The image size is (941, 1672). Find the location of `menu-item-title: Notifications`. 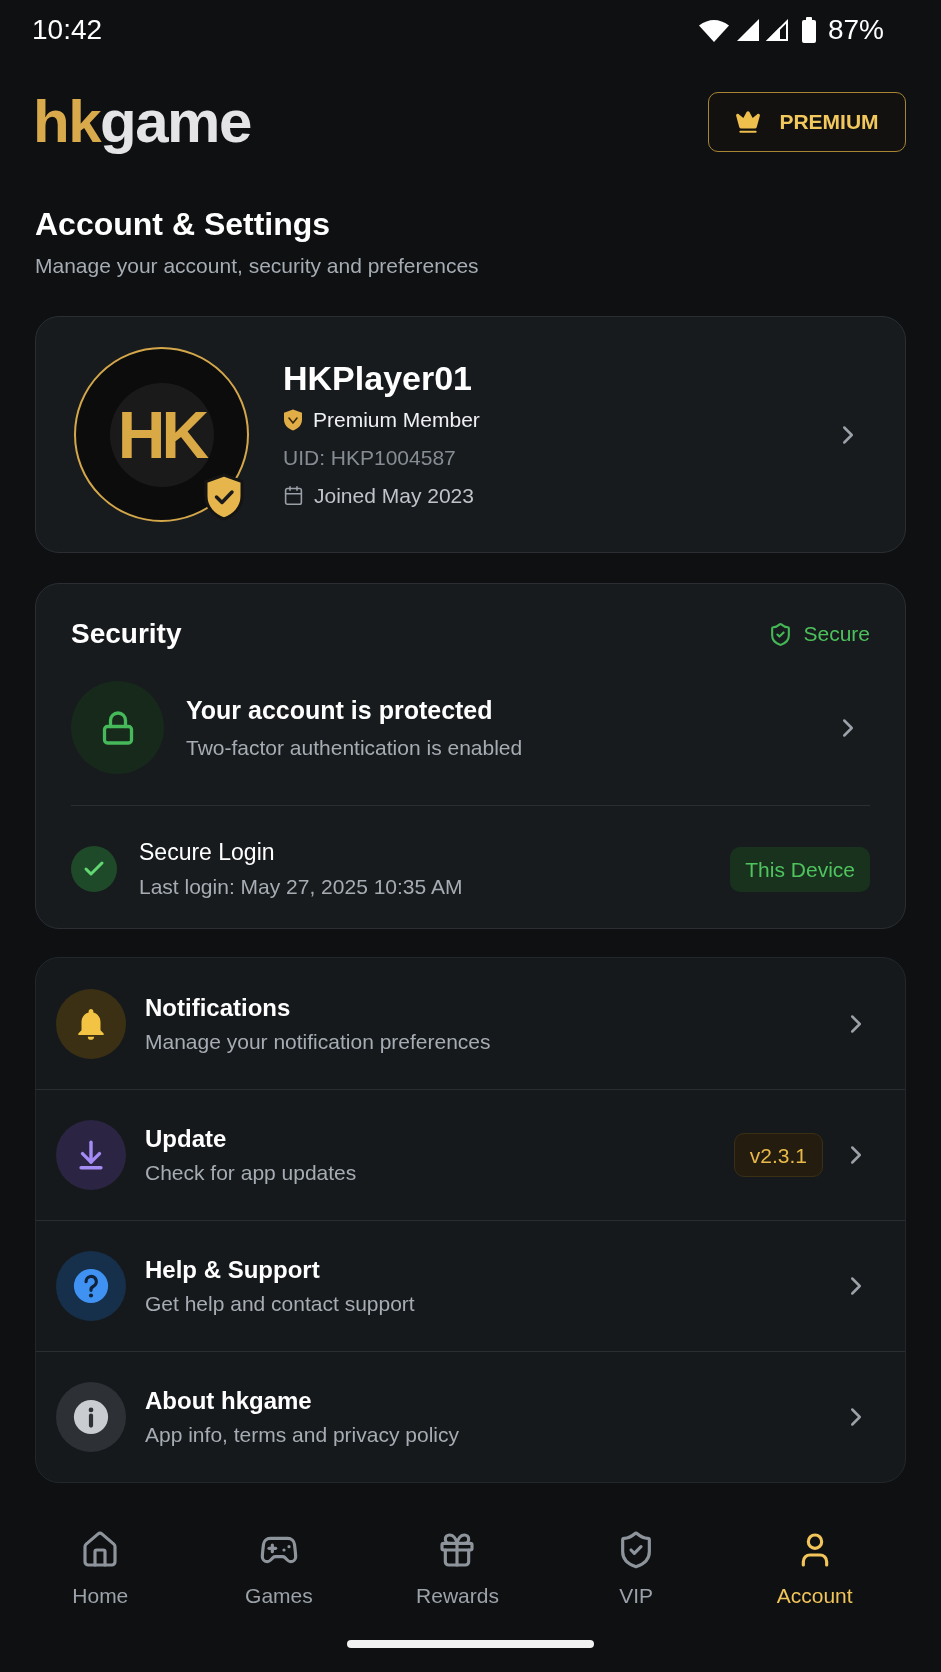

menu-item-title: Notifications is located at coordinates (218, 1007).